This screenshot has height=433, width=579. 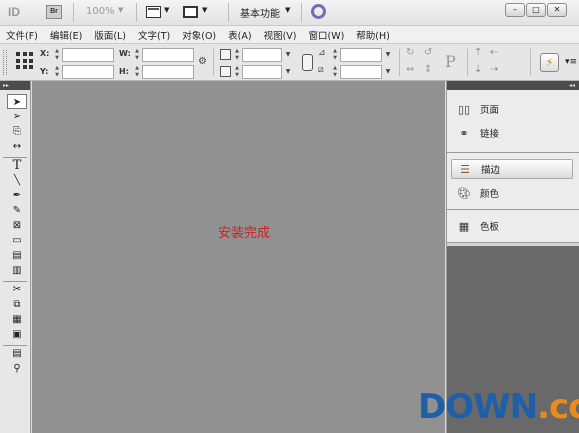 What do you see at coordinates (410, 52) in the screenshot?
I see `rotate-cw-icon: ↻` at bounding box center [410, 52].